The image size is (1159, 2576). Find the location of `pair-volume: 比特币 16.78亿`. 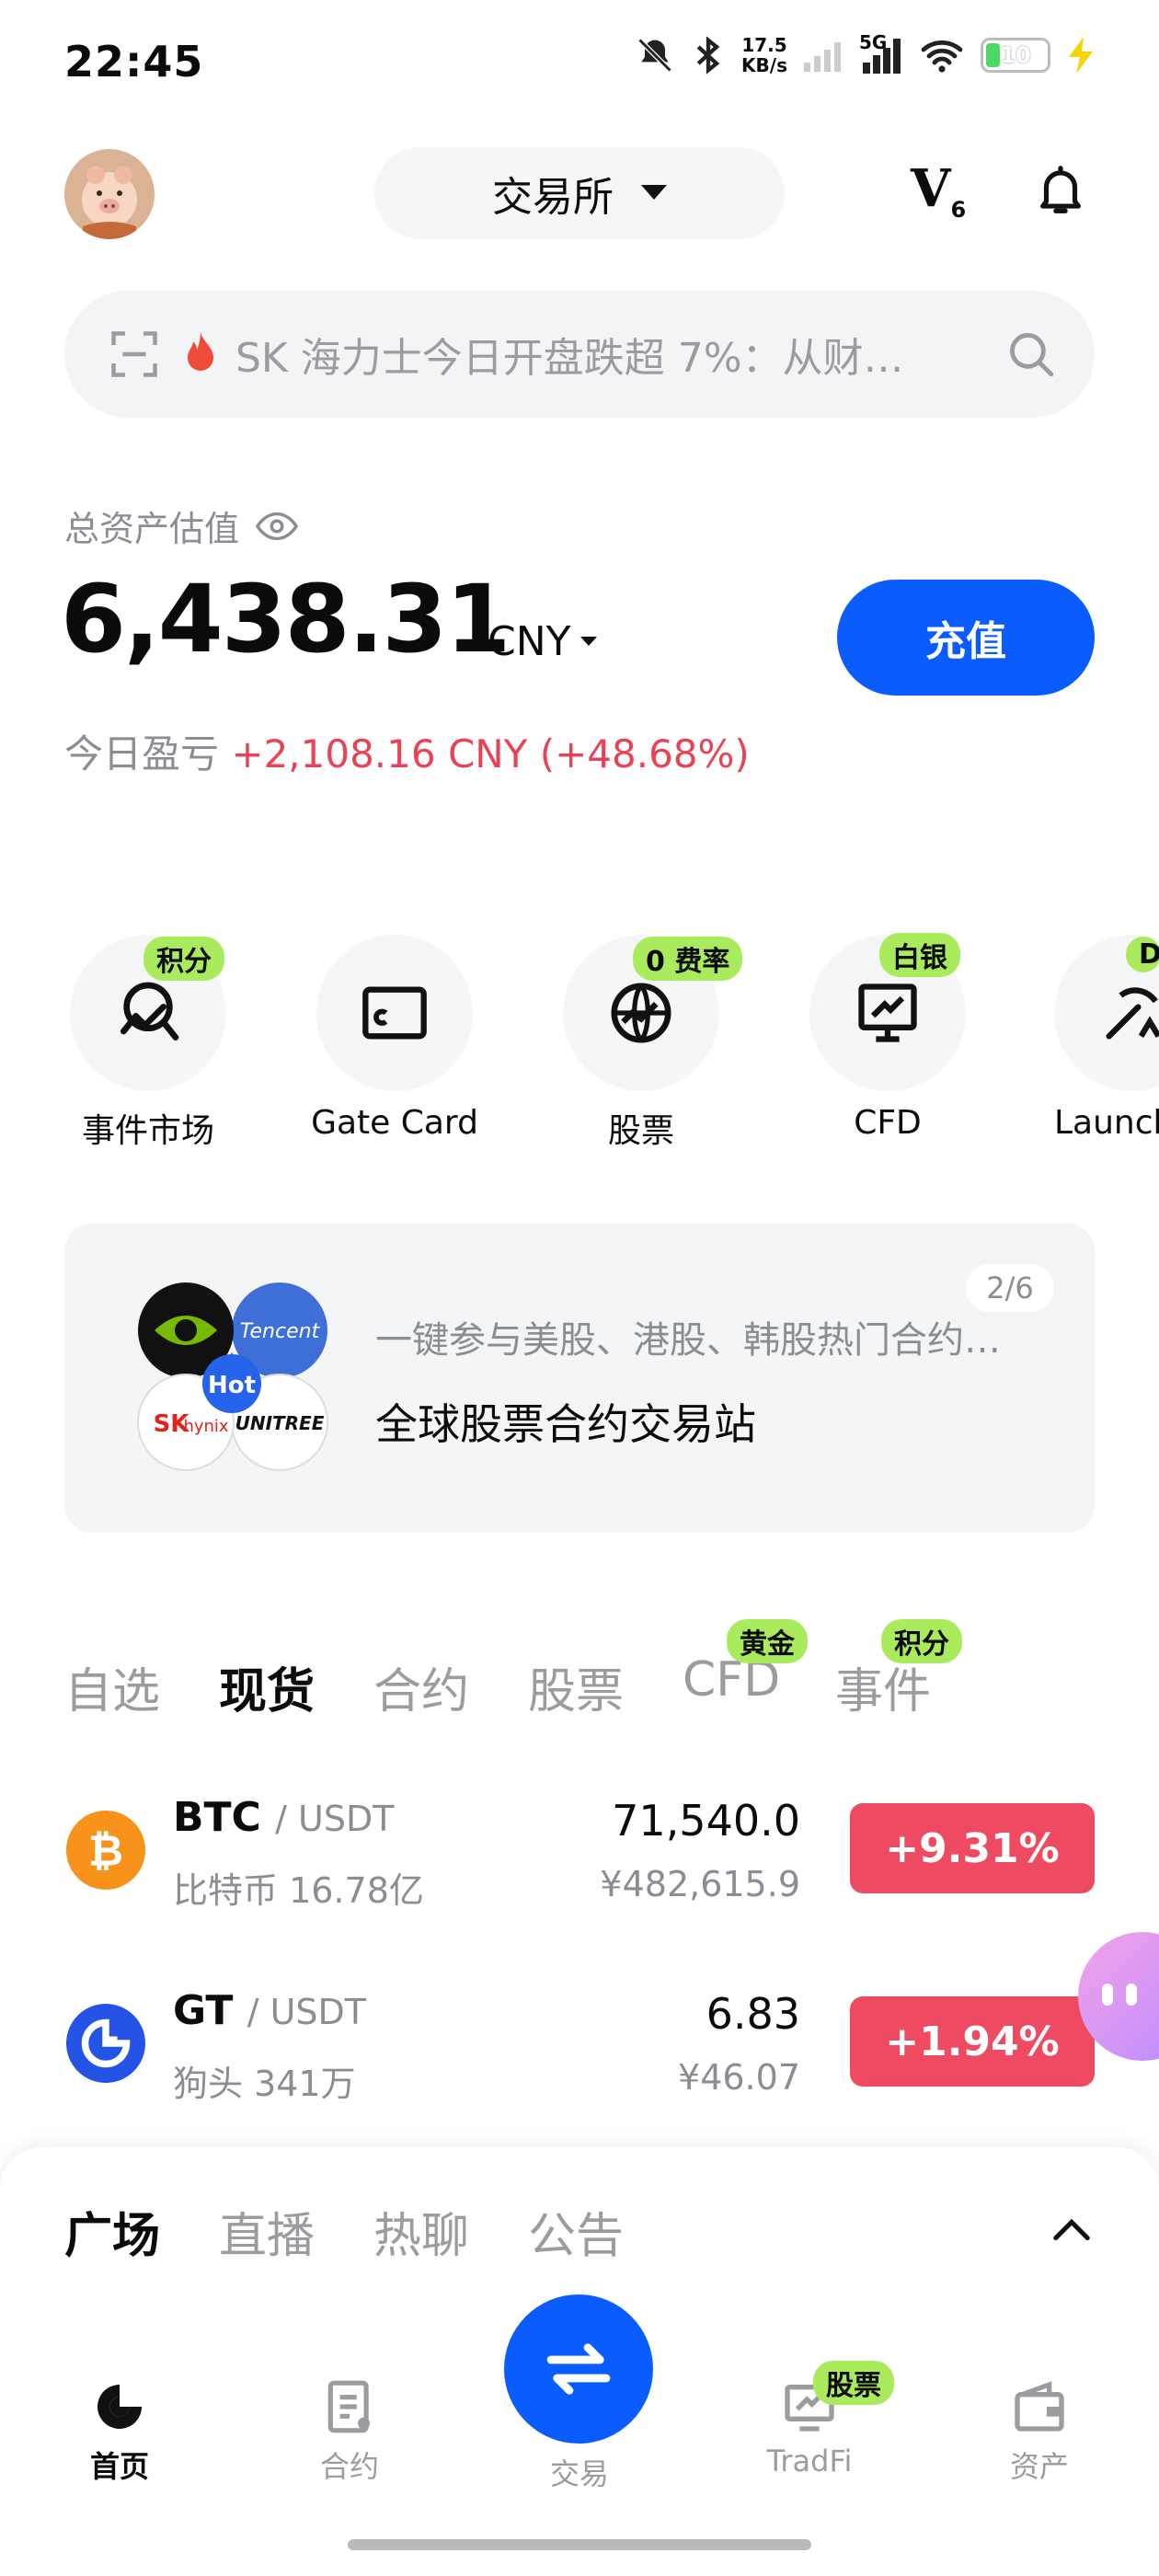

pair-volume: 比特币 16.78亿 is located at coordinates (298, 1890).